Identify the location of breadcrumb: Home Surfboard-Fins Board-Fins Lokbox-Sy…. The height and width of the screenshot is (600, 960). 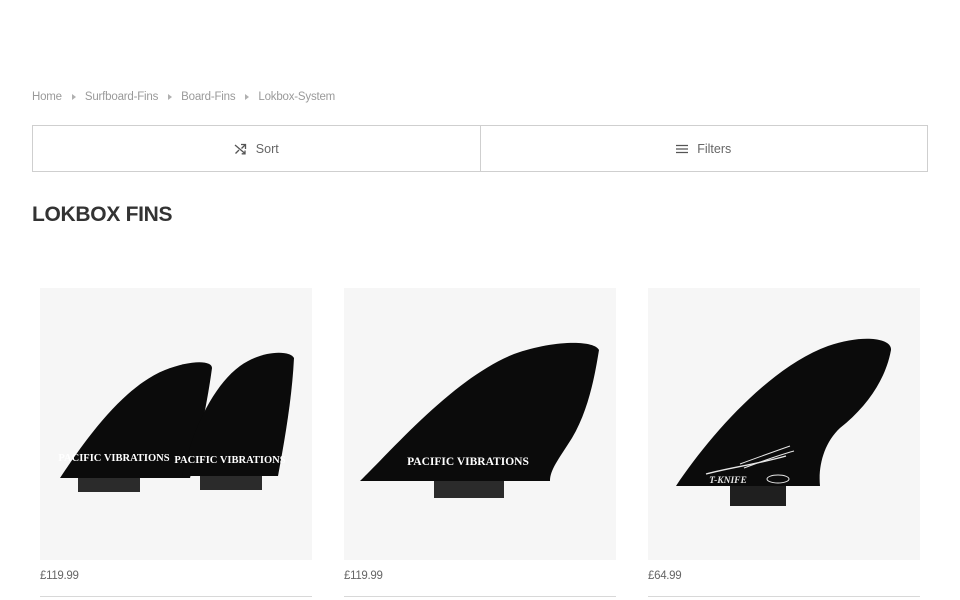
(183, 97).